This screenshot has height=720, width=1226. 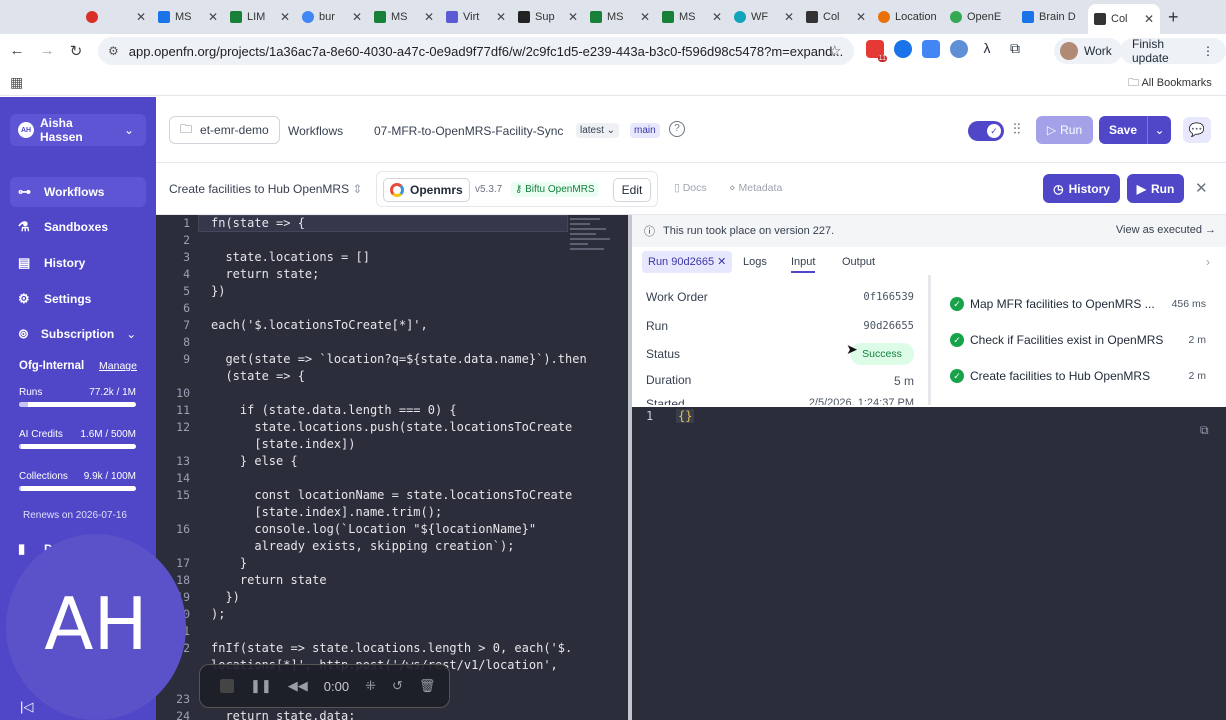 I want to click on browser-tab: Location, so click(x=908, y=17).